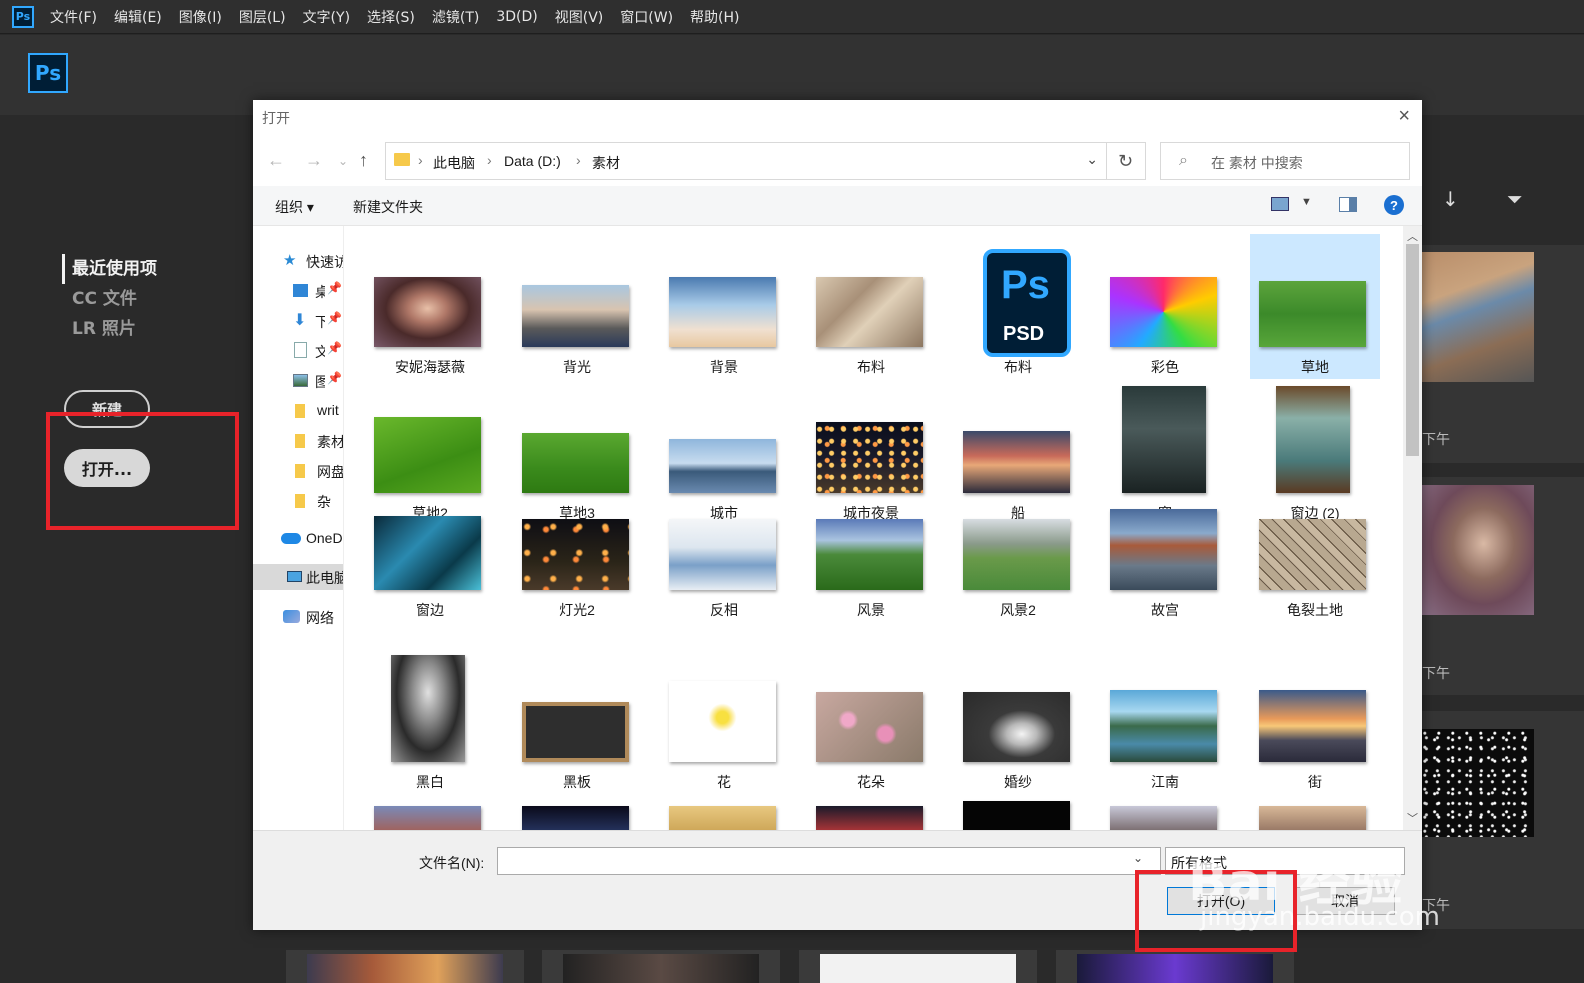 This screenshot has width=1584, height=983. I want to click on file-tile: 城市夜景, so click(871, 458).